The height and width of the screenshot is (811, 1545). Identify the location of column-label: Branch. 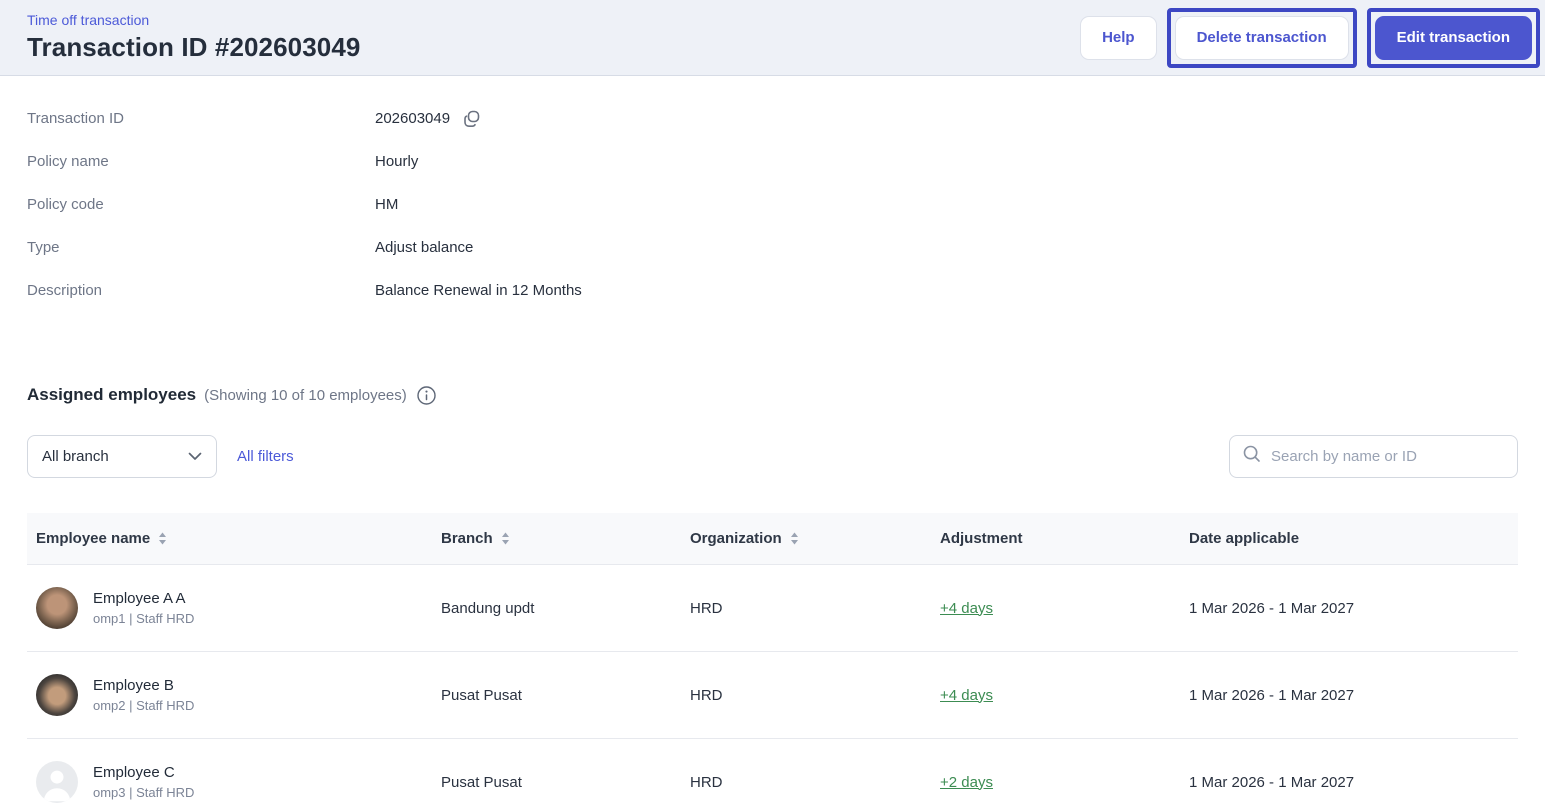
(467, 538).